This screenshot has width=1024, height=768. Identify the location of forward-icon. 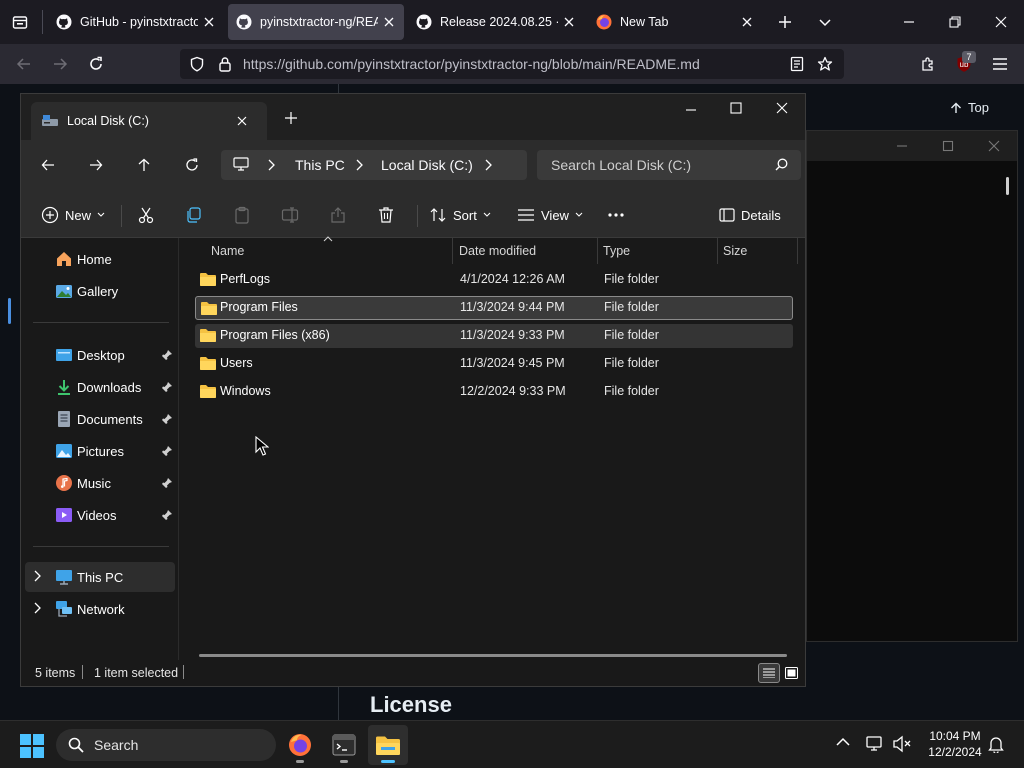
(60, 64).